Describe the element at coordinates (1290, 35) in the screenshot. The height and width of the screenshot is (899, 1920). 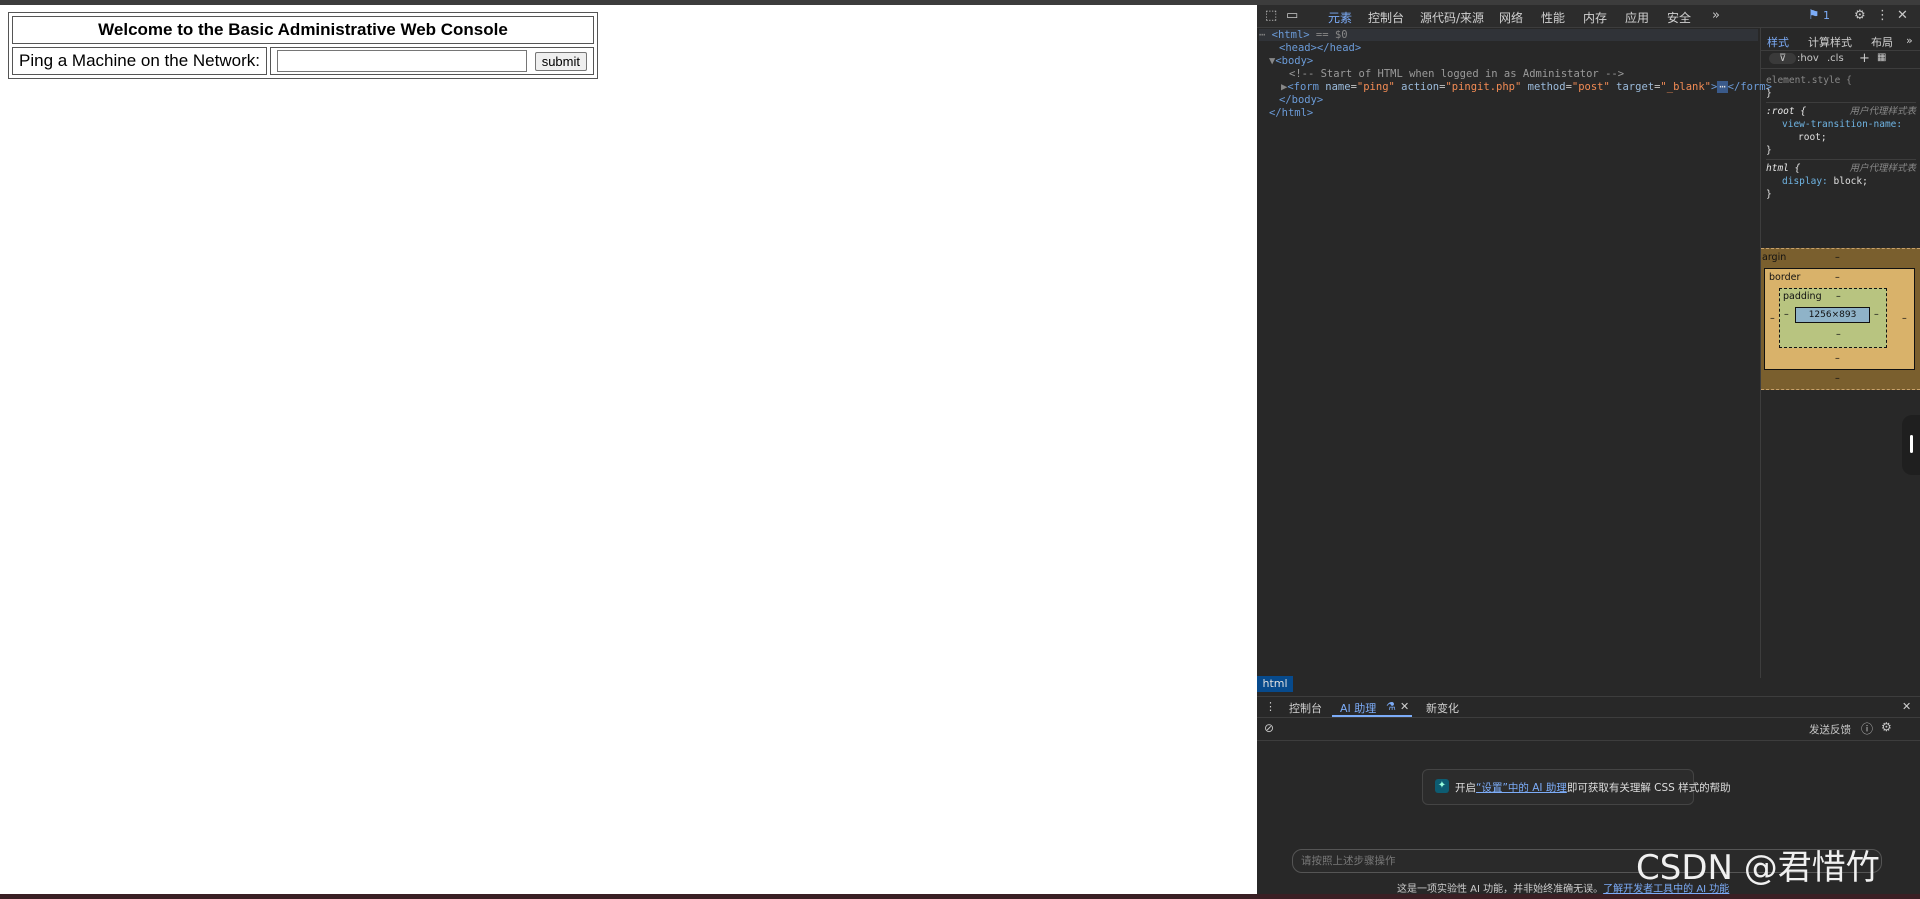
I see `html-open-tag: <html>` at that location.